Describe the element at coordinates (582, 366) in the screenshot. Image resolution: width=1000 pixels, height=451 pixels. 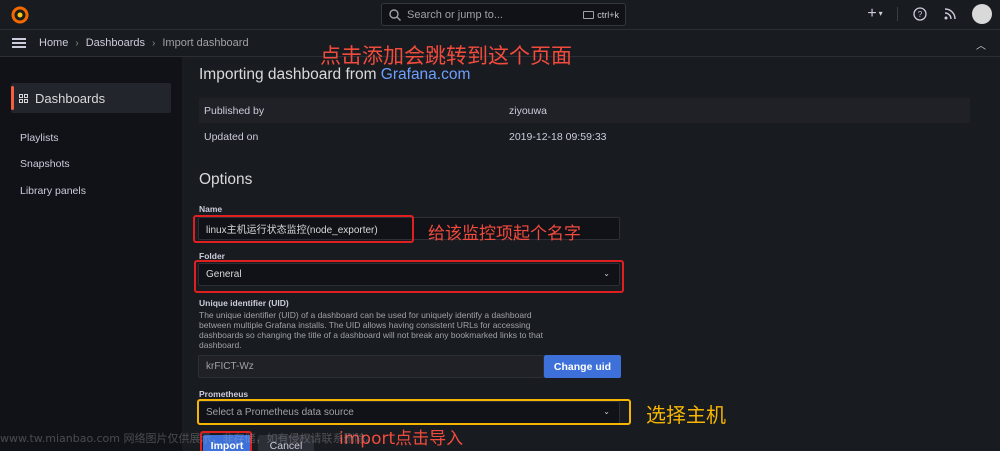
I see `change-uid-button: Change uid` at that location.